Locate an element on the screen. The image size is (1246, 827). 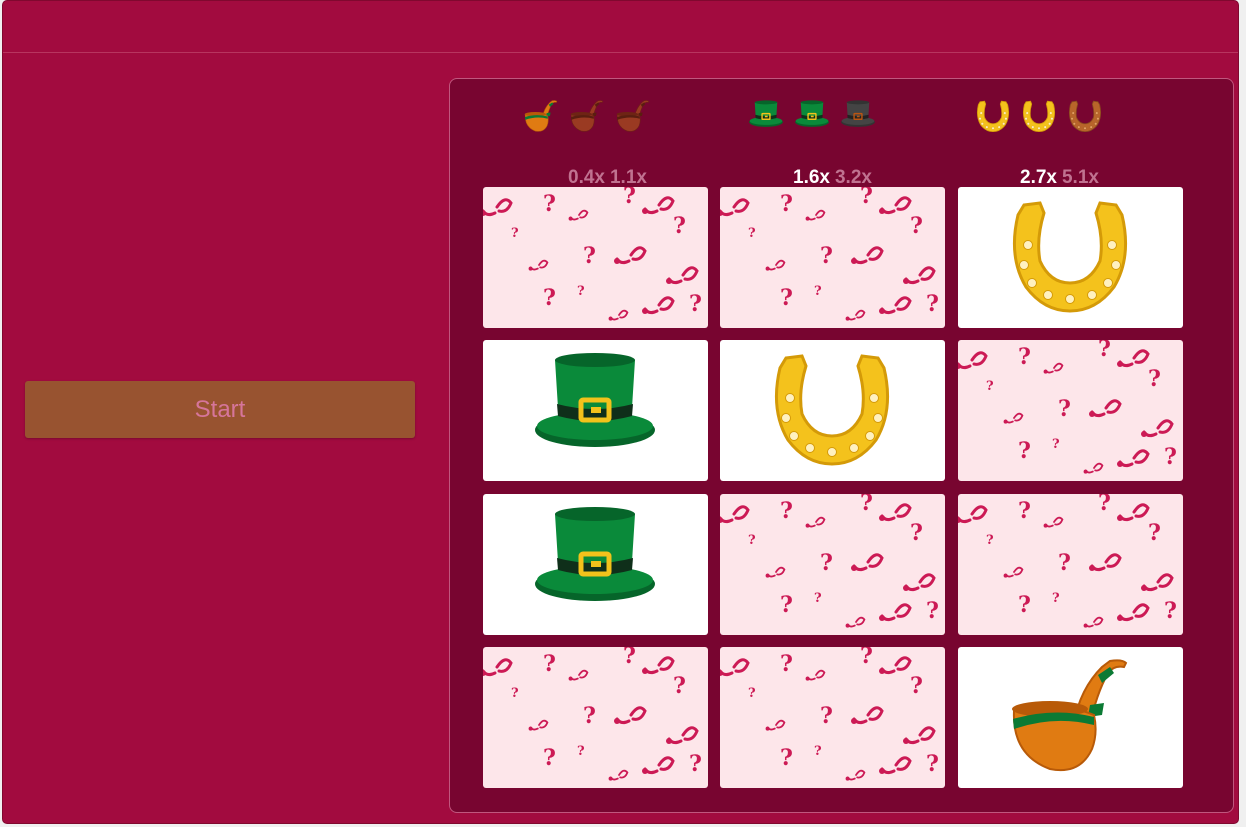
paytable-pipe: 0.4x 1.1x is located at coordinates (613, 142).